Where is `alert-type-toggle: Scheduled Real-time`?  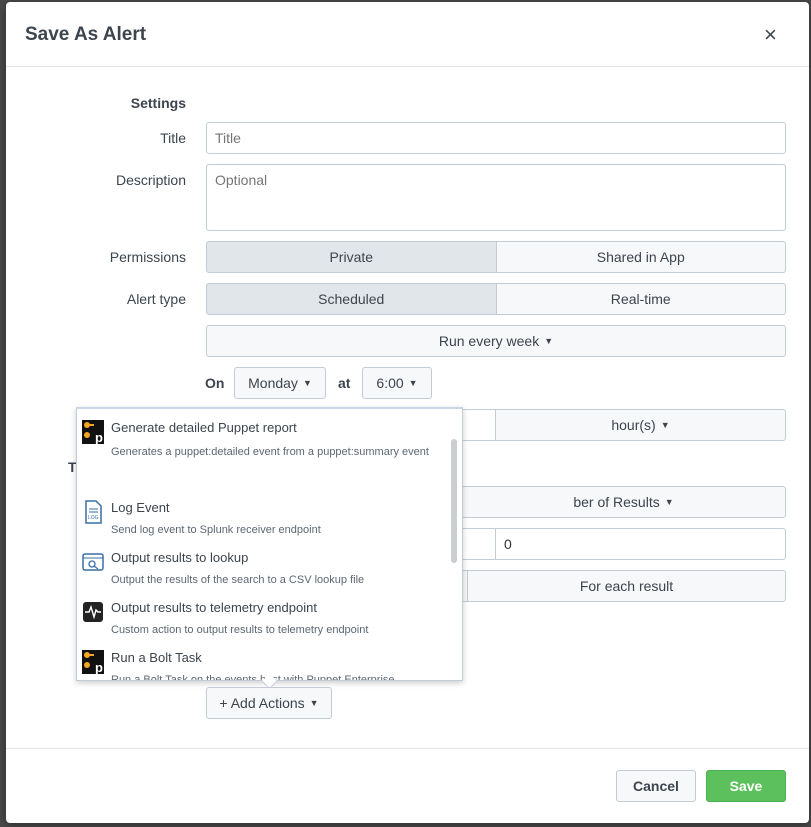 alert-type-toggle: Scheduled Real-time is located at coordinates (496, 299).